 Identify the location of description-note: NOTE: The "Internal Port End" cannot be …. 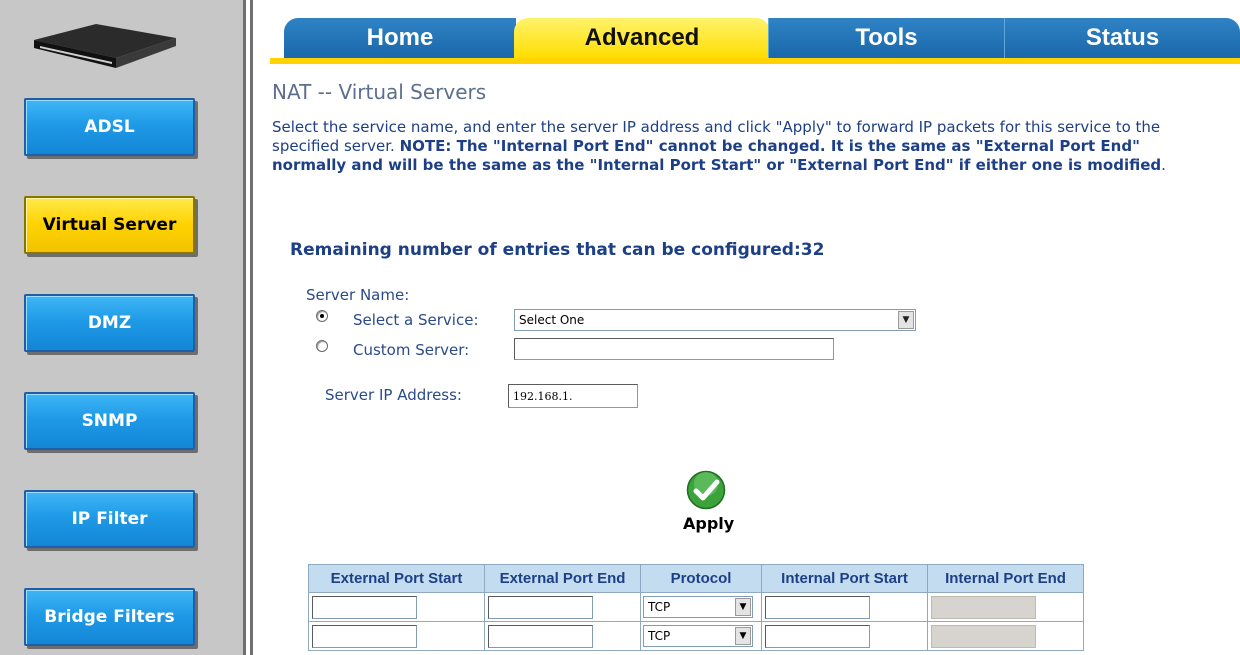
(717, 155).